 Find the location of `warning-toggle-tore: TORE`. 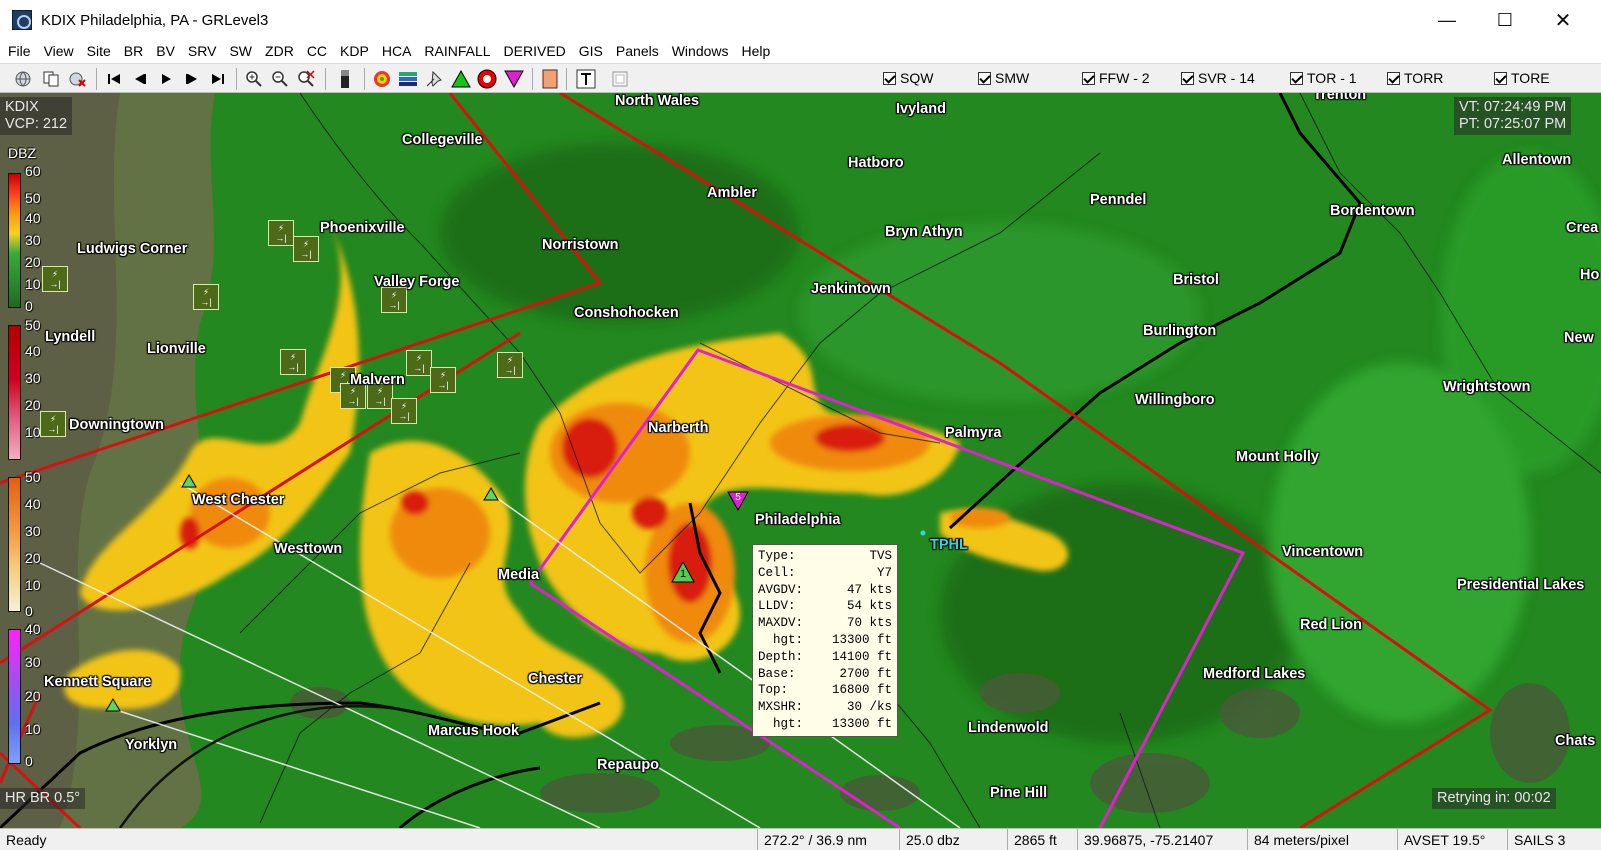

warning-toggle-tore: TORE is located at coordinates (1522, 78).